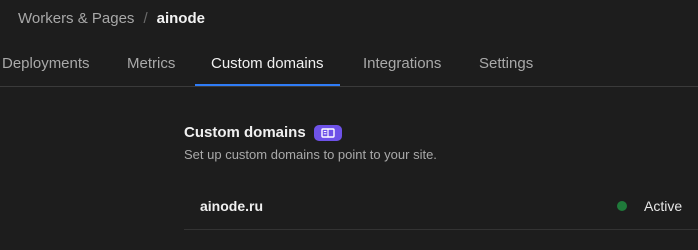  I want to click on book-icon, so click(327, 132).